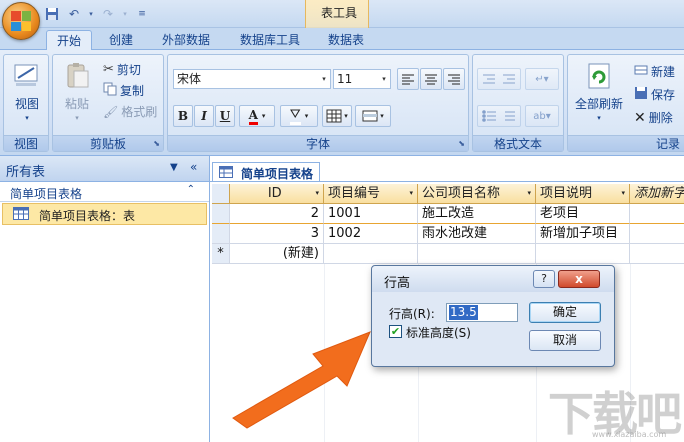 The image size is (684, 442). What do you see at coordinates (270, 40) in the screenshot?
I see `tab-database-tools: 数据库工具` at bounding box center [270, 40].